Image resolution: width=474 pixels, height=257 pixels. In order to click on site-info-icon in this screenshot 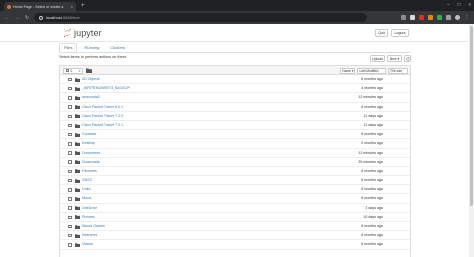, I will do `click(41, 17)`.